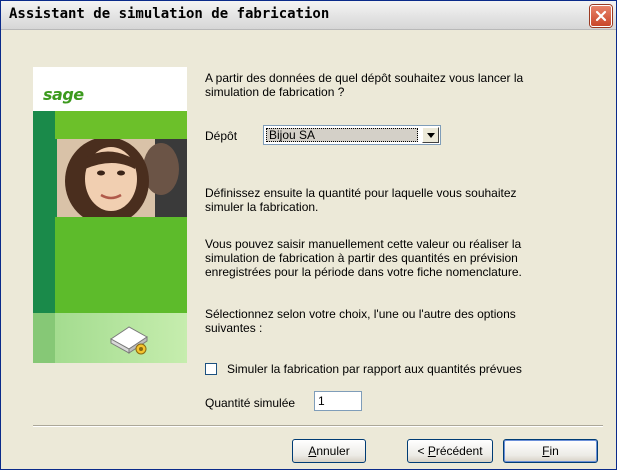 This screenshot has height=470, width=617. Describe the element at coordinates (115, 178) in the screenshot. I see `woman-photo` at that location.